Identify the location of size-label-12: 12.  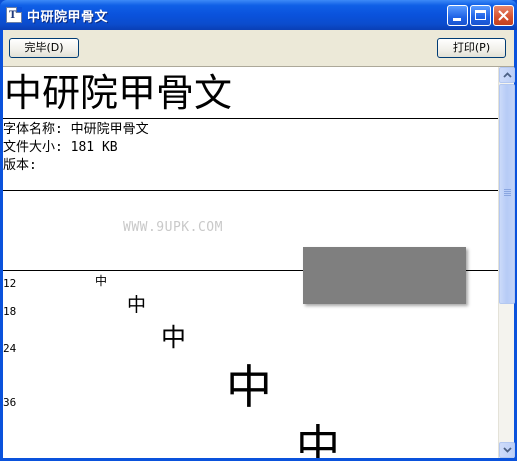
(10, 283).